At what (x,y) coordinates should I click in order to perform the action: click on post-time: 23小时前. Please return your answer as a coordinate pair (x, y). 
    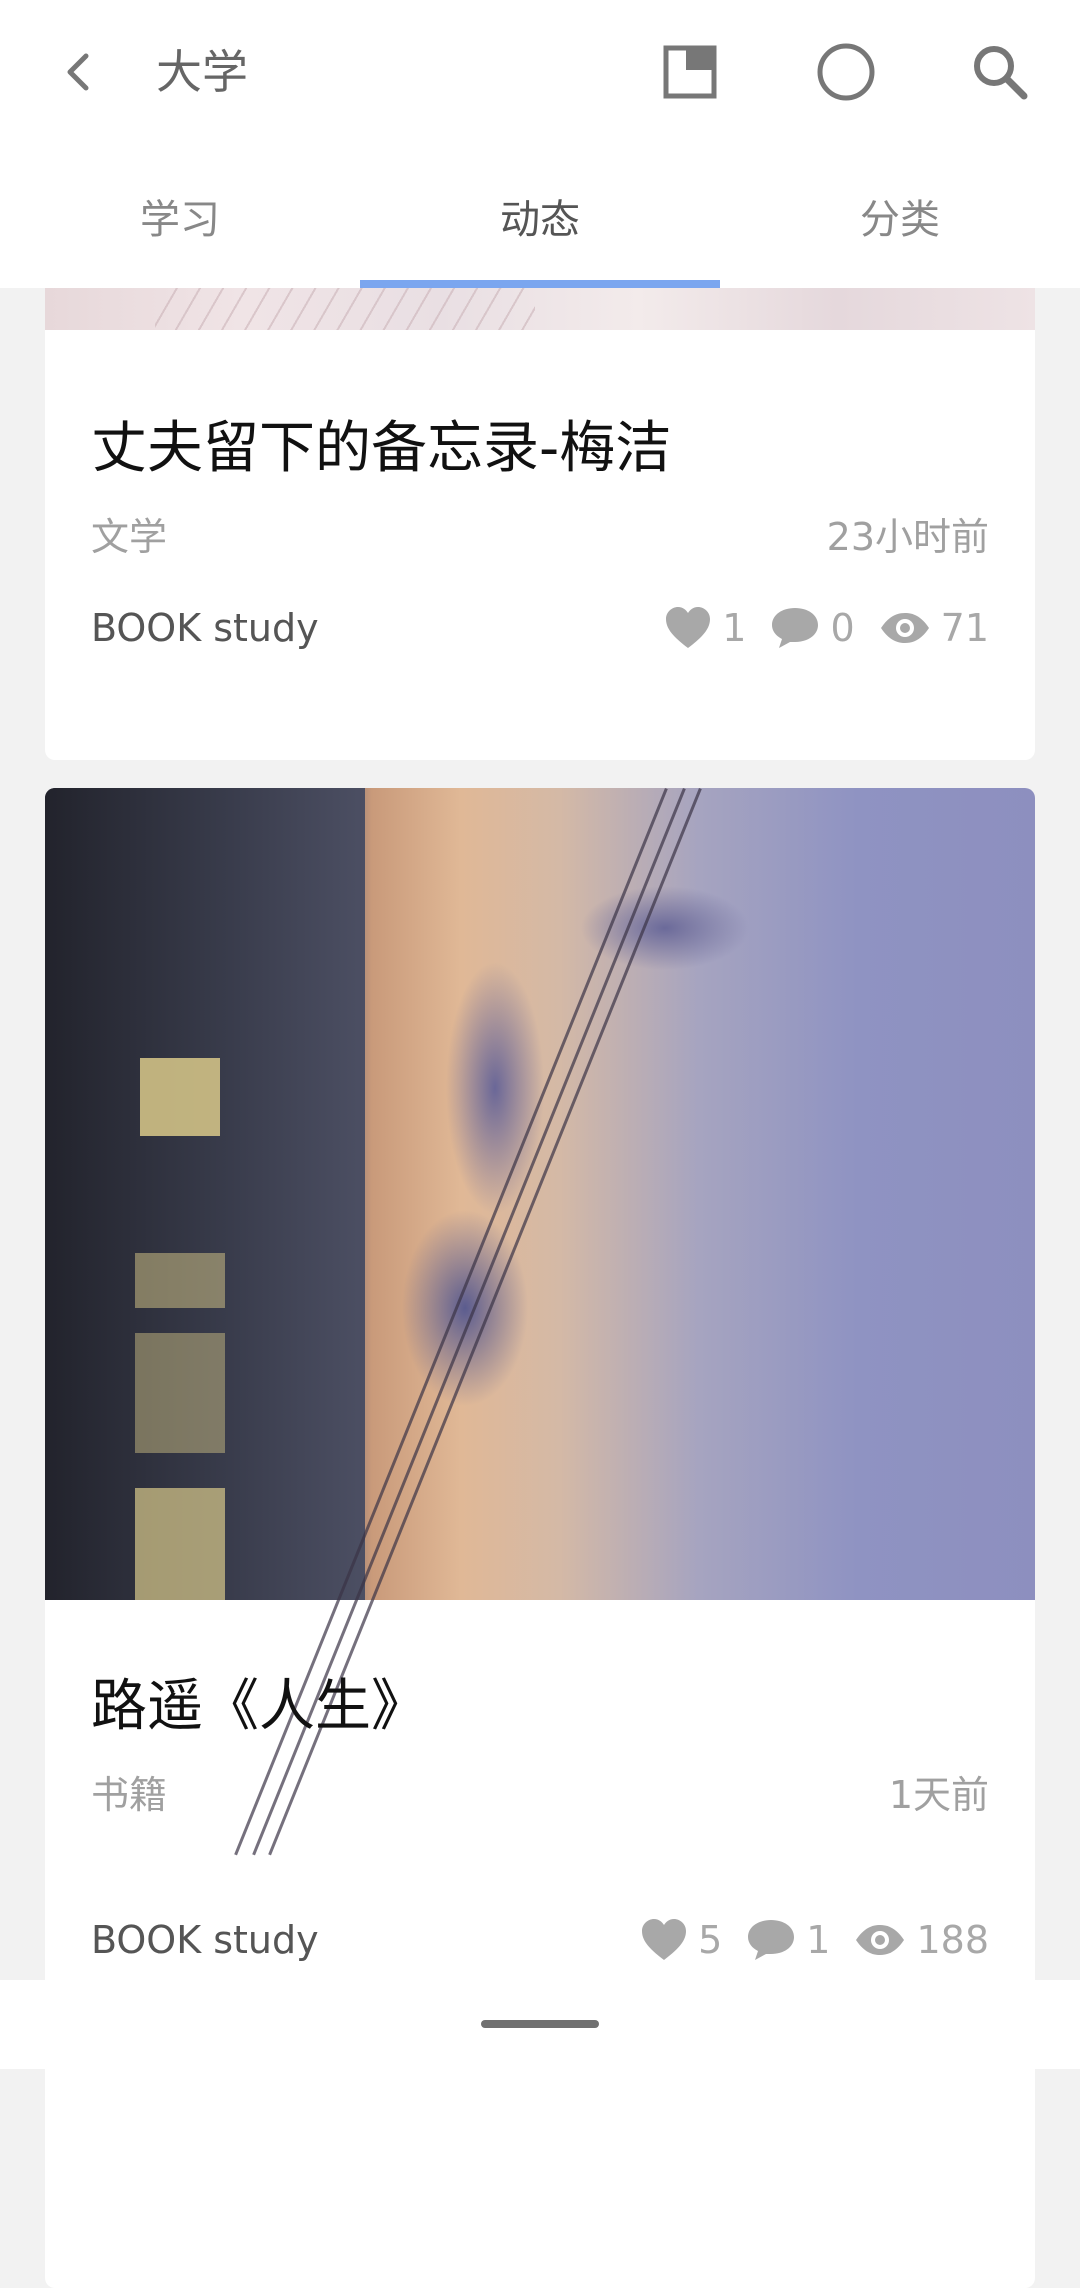
    Looking at the image, I should click on (907, 537).